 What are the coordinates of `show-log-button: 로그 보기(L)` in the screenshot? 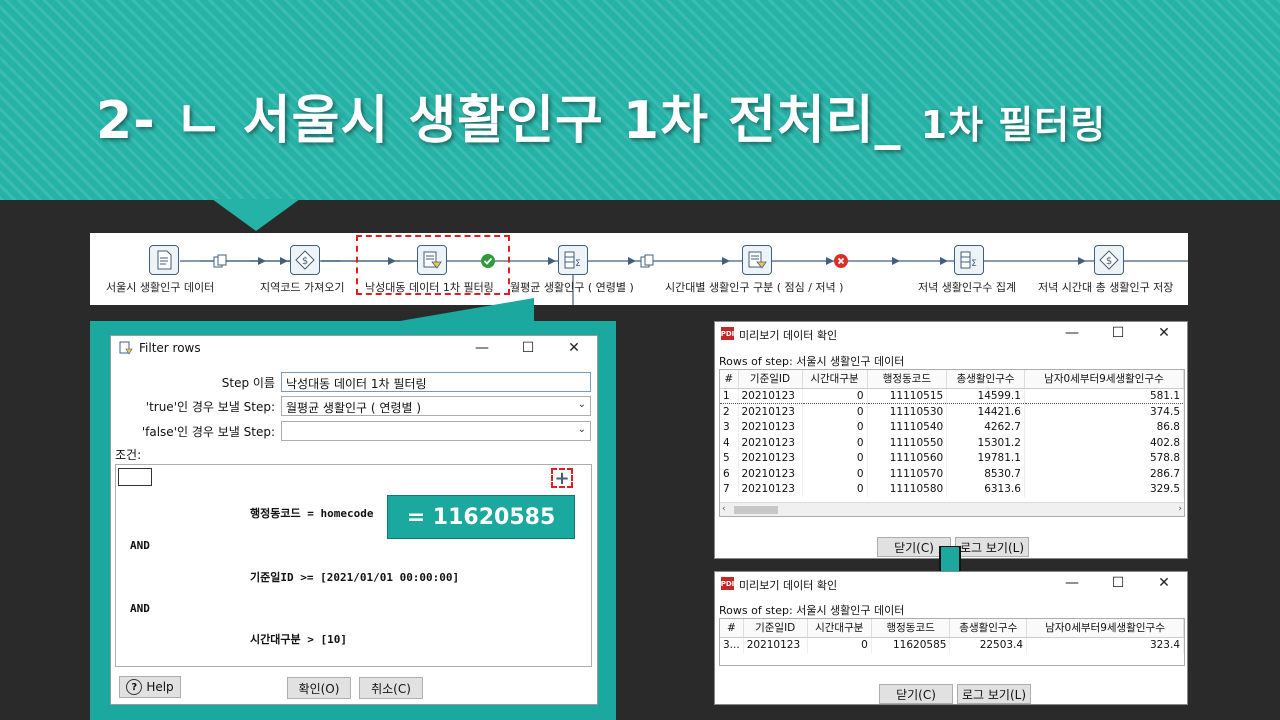 It's located at (994, 694).